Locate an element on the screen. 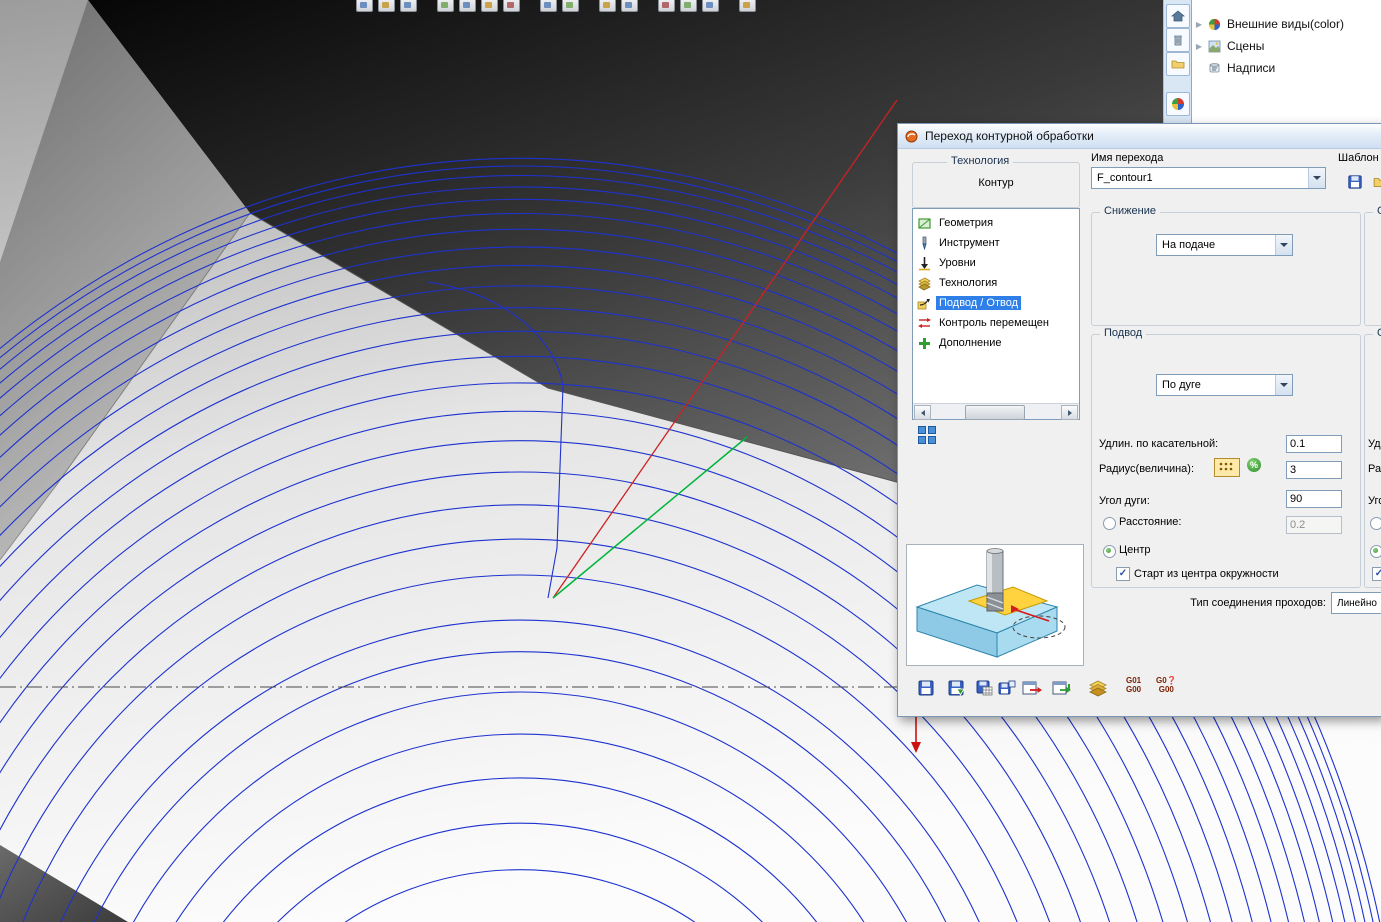  scroll-right-arrow is located at coordinates (1069, 412).